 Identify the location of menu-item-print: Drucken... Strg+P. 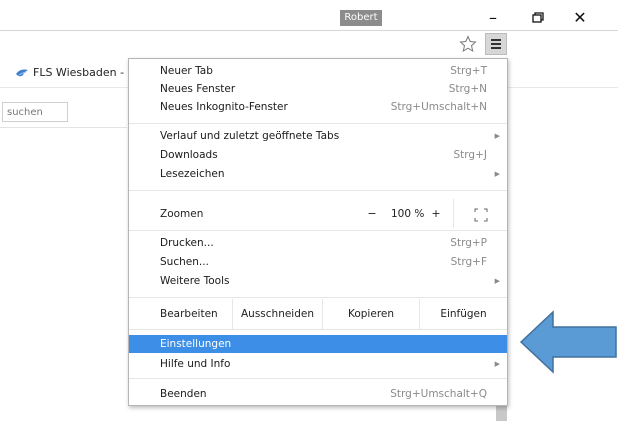
(318, 243).